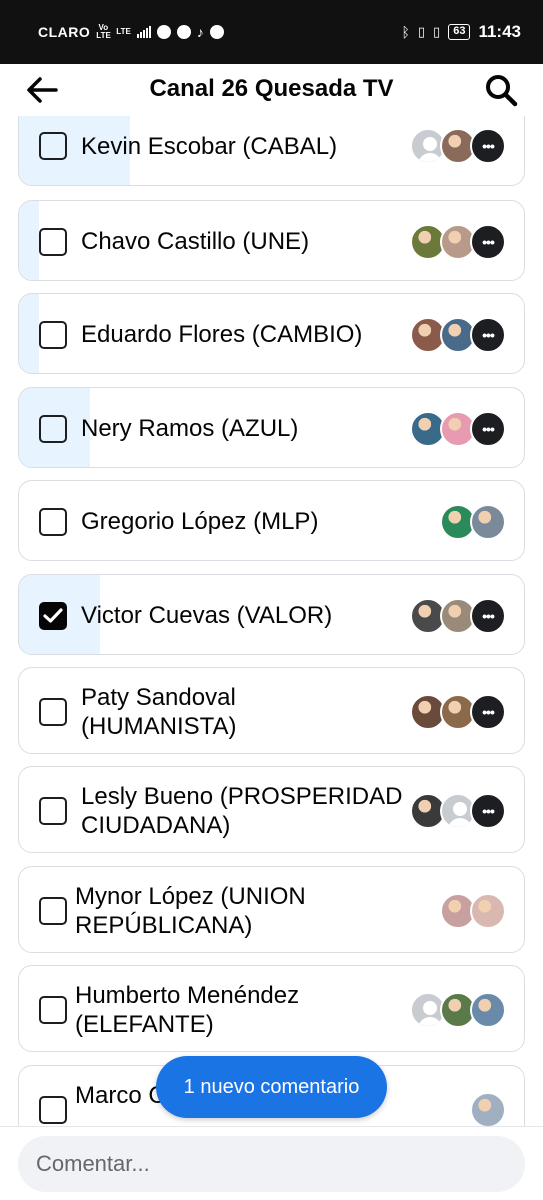 The width and height of the screenshot is (543, 1200). I want to click on poll-option-label: Paty Sandoval (HUMANISTA), so click(159, 712).